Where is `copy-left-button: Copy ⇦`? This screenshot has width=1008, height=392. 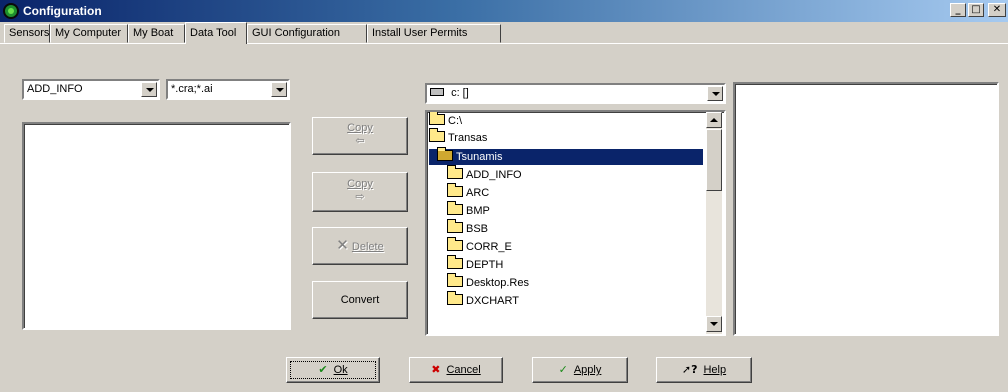
copy-left-button: Copy ⇦ is located at coordinates (360, 136).